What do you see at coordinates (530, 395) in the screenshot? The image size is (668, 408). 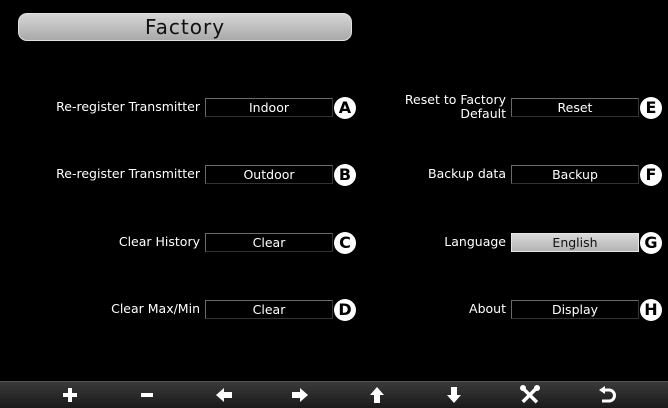 I see `tools-icon` at bounding box center [530, 395].